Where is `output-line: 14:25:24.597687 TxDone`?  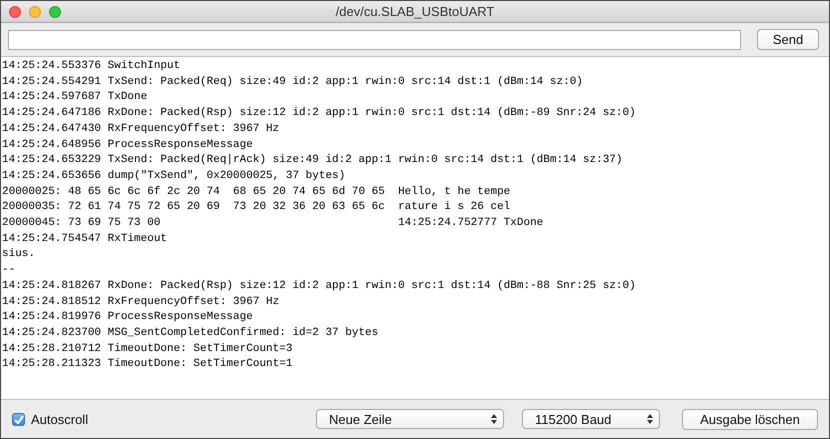 output-line: 14:25:24.597687 TxDone is located at coordinates (75, 98).